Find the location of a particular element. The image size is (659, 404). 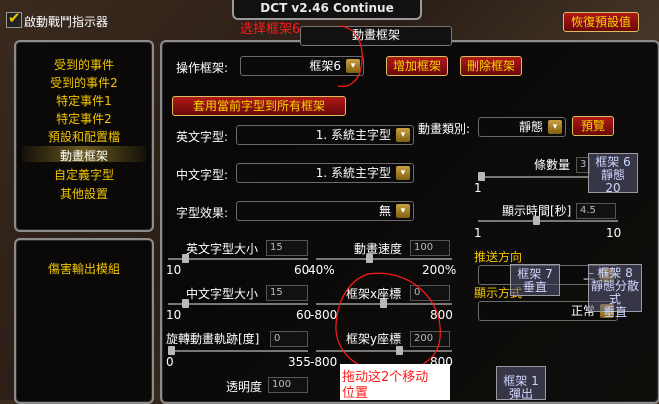

font-effect-label: 字型效果: is located at coordinates (202, 213).